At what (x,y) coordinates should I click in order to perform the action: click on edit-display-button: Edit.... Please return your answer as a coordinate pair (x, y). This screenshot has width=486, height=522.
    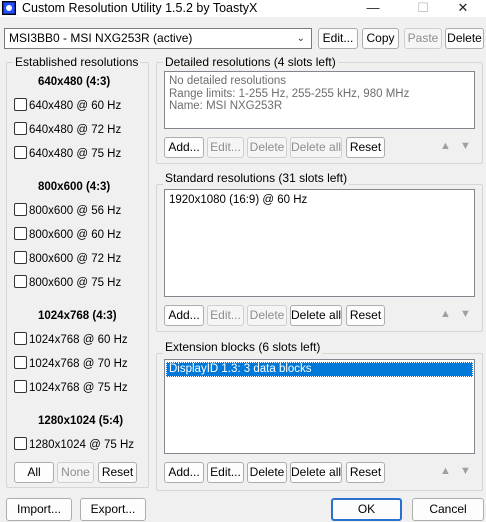
    Looking at the image, I should click on (338, 38).